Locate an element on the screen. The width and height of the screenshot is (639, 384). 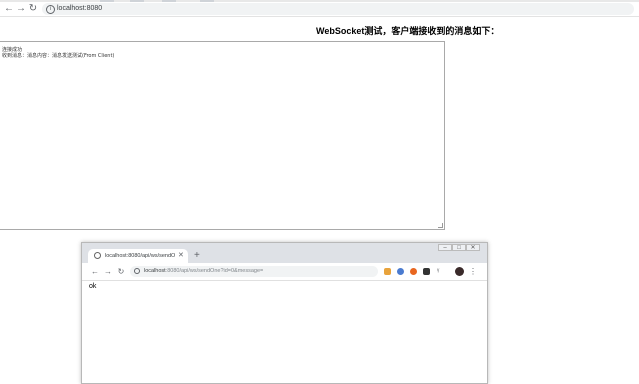
browser-tab: localhost:8080/api/ws/sendO ✕ is located at coordinates (138, 256).